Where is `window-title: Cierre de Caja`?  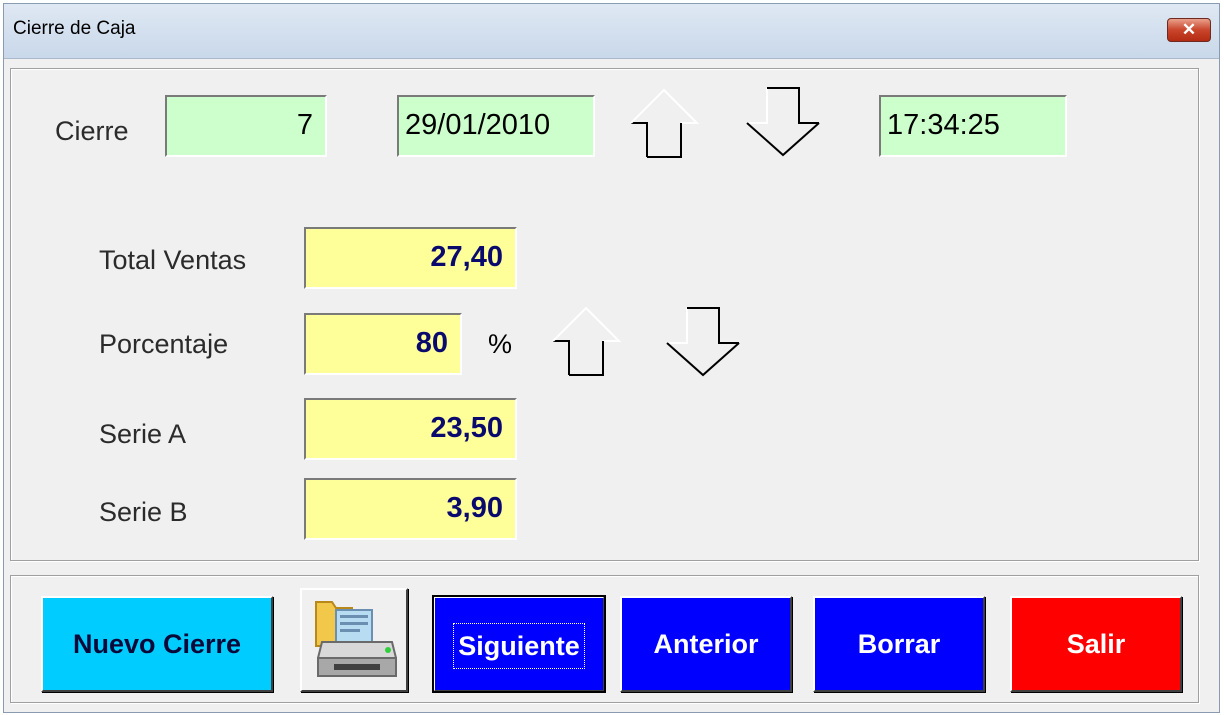
window-title: Cierre de Caja is located at coordinates (74, 28).